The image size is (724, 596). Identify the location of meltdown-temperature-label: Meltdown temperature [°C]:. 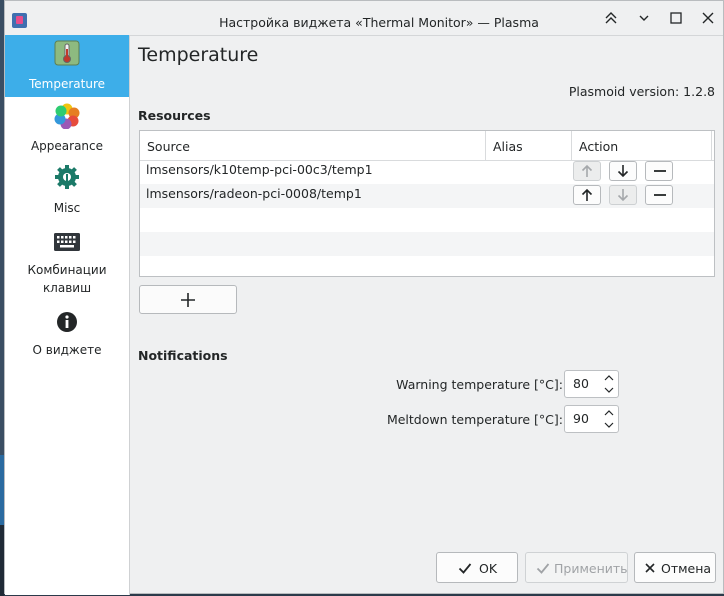
(474, 419).